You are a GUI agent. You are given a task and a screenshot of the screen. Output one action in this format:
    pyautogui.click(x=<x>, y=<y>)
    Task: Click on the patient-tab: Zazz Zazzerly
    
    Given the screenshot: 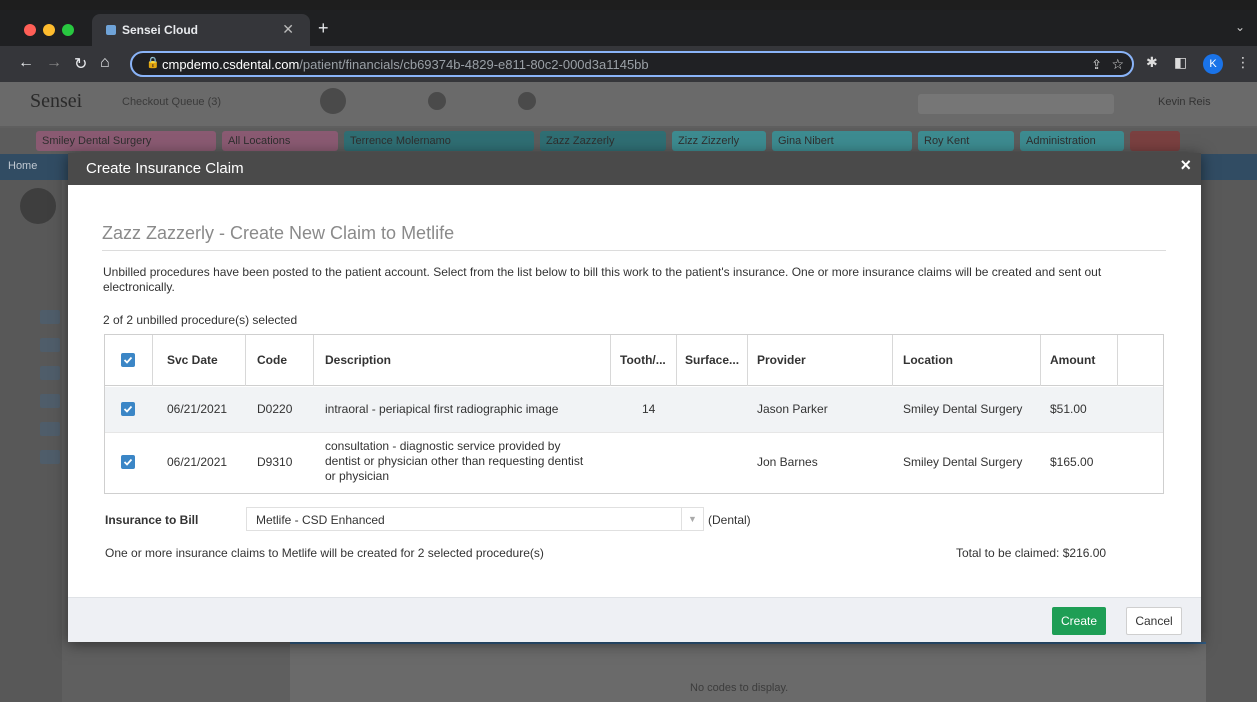 What is the action you would take?
    pyautogui.click(x=603, y=141)
    